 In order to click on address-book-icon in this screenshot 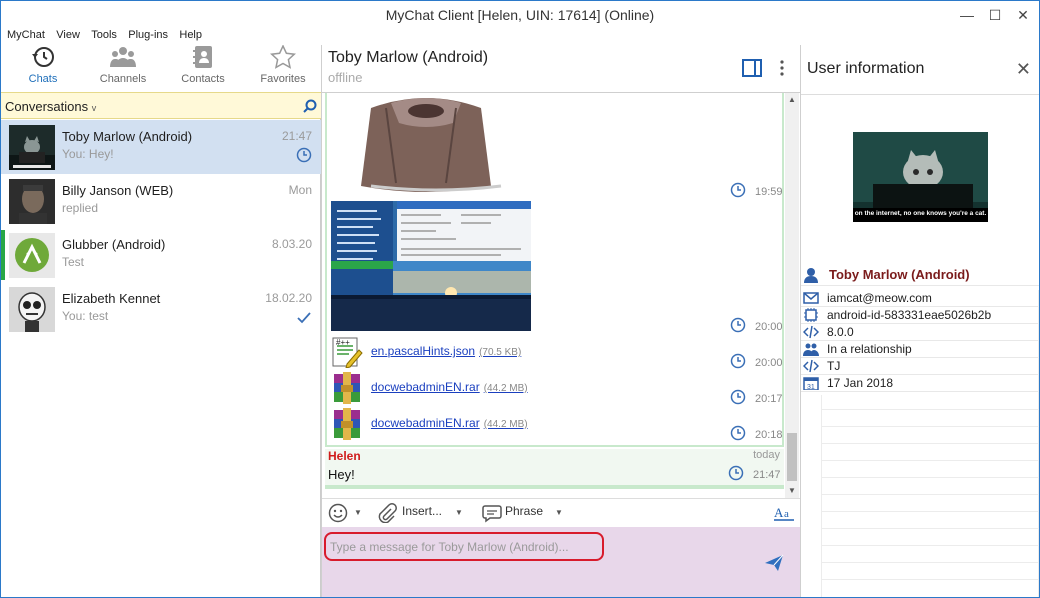, I will do `click(202, 57)`.